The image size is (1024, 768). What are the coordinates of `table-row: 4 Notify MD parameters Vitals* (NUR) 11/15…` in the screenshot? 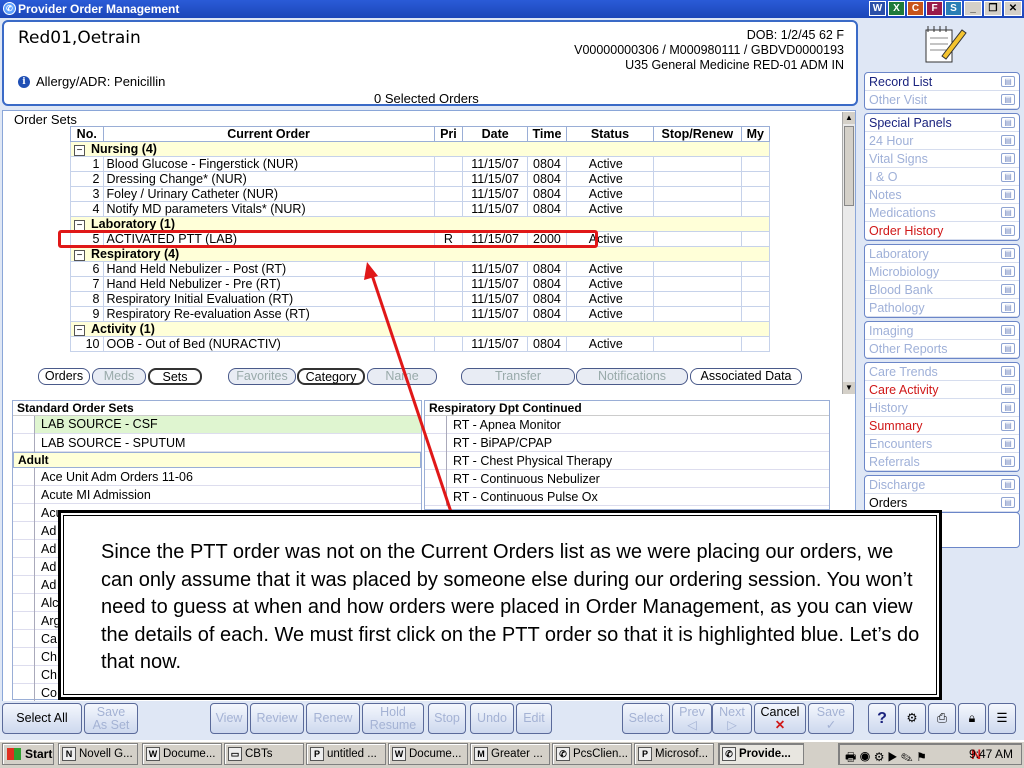 It's located at (420, 209).